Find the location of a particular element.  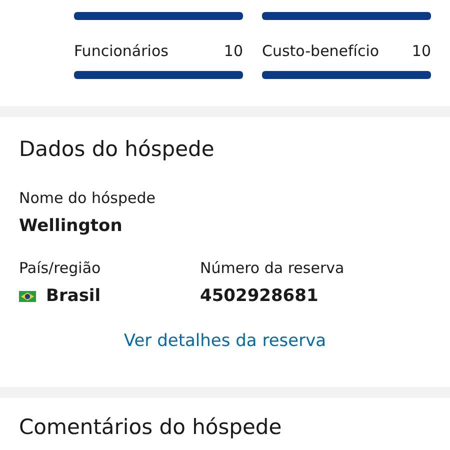

guest-name: Wellington is located at coordinates (70, 226).